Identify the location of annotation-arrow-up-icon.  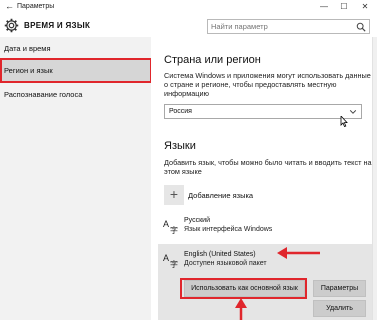
(241, 309).